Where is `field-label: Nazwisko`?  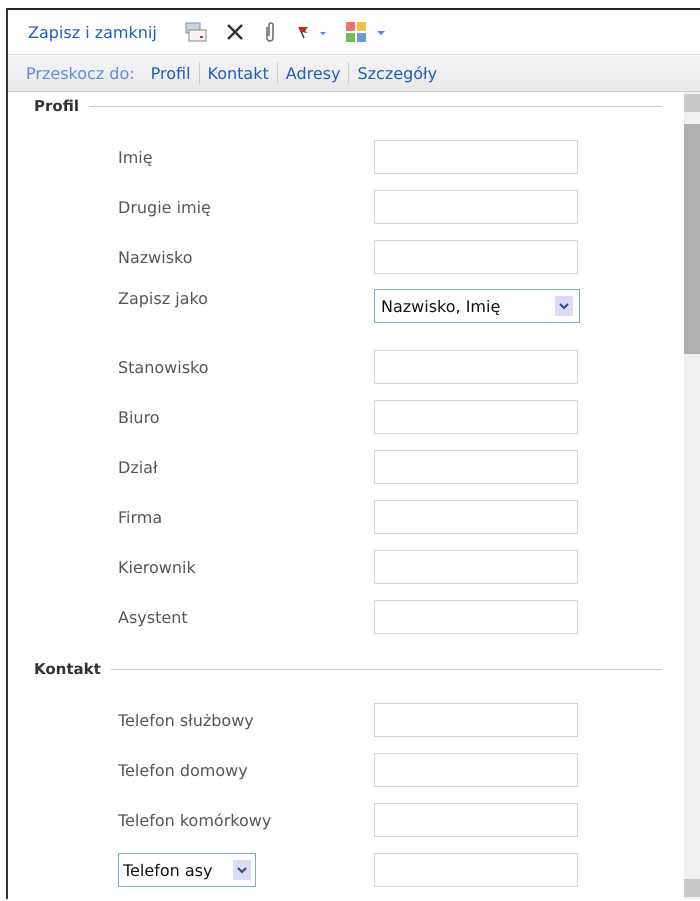
field-label: Nazwisko is located at coordinates (155, 257).